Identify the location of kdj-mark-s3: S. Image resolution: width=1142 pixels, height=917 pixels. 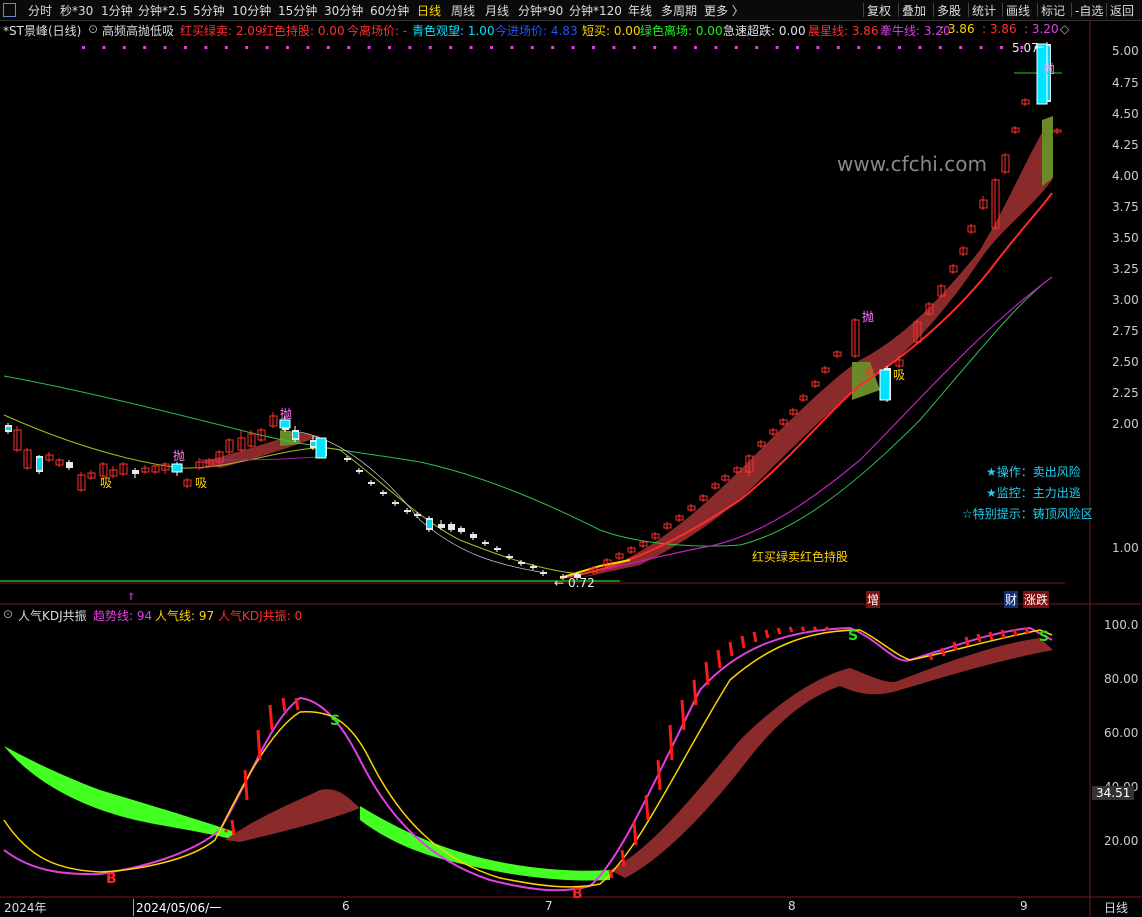
(1044, 637).